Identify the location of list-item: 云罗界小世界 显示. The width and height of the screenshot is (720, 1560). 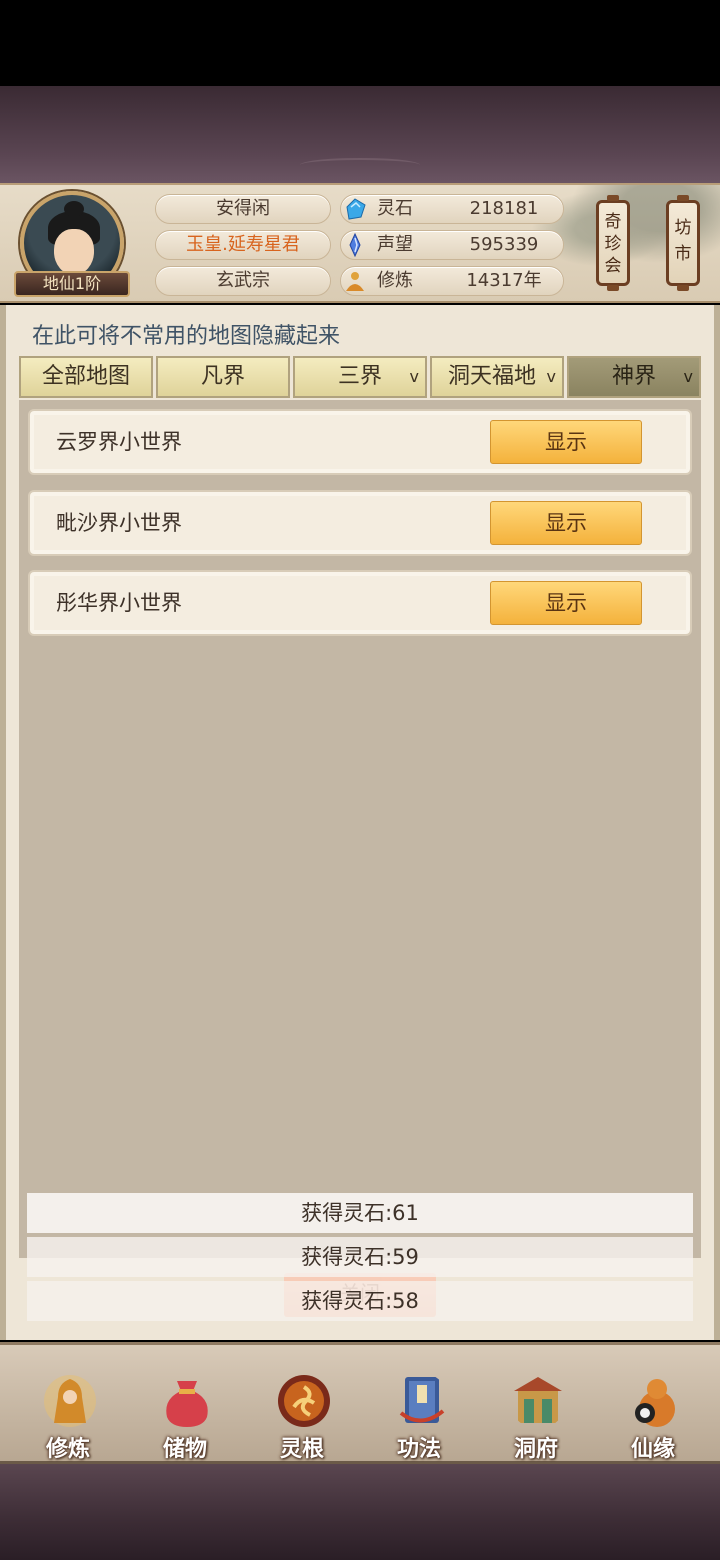
(360, 442).